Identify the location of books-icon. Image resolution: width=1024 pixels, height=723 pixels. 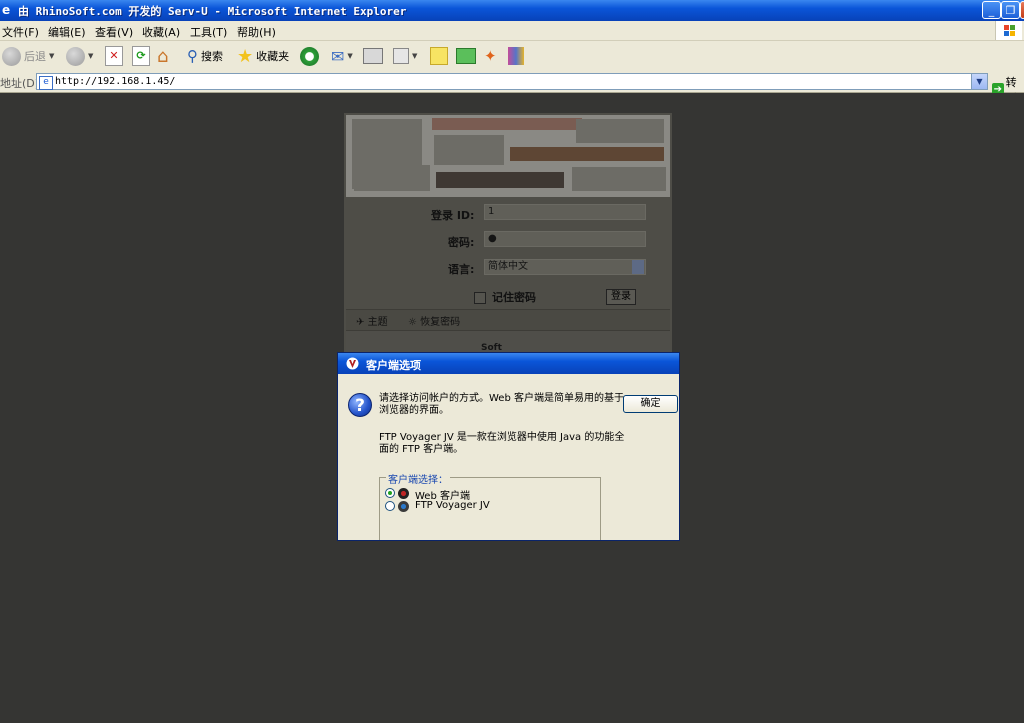
(516, 56).